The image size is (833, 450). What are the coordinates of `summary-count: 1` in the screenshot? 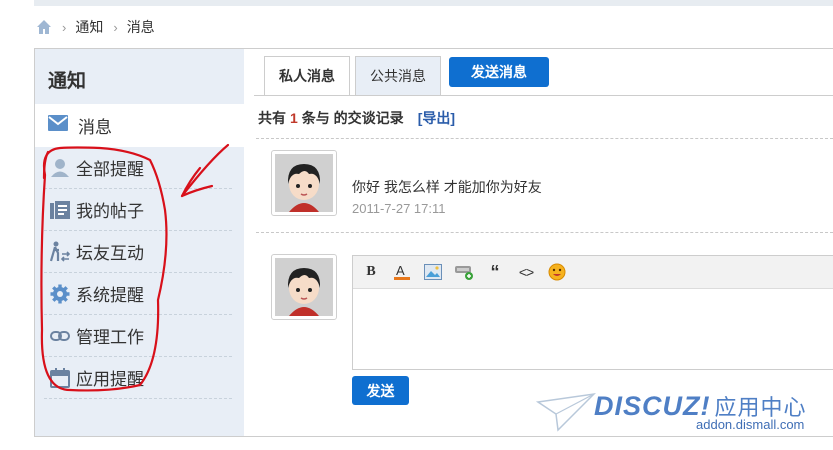 It's located at (294, 118).